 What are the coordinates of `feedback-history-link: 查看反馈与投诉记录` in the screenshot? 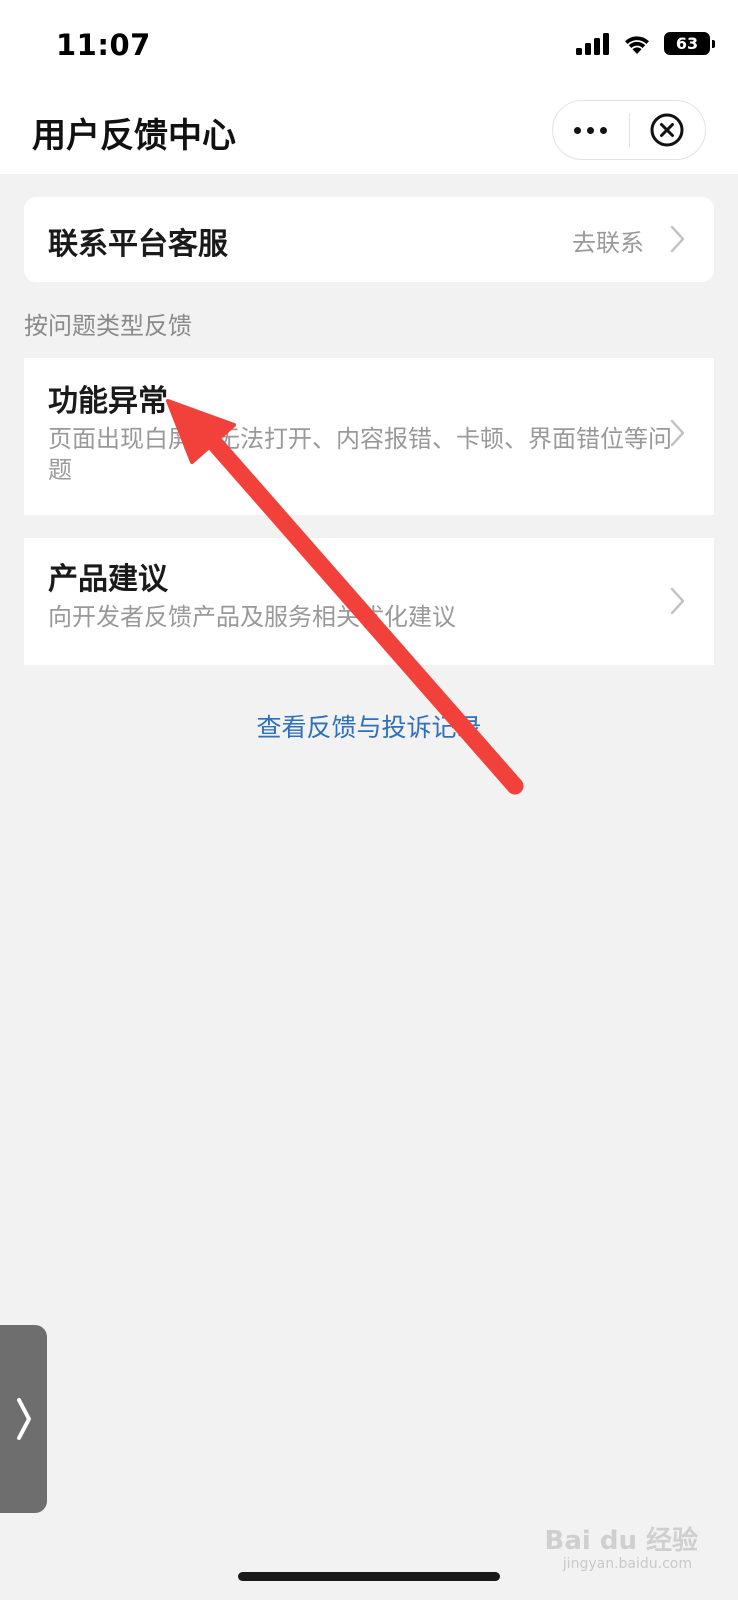 It's located at (369, 726).